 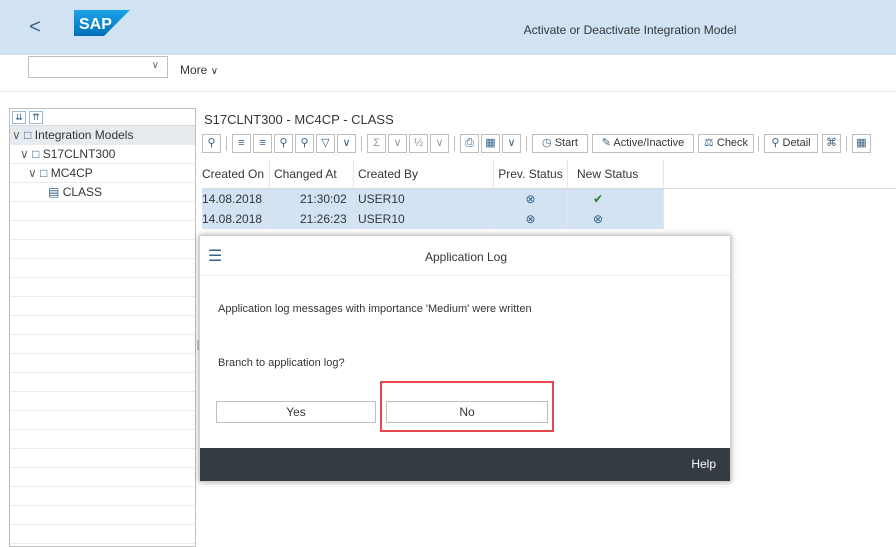 I want to click on export-icon: ▦, so click(x=490, y=143).